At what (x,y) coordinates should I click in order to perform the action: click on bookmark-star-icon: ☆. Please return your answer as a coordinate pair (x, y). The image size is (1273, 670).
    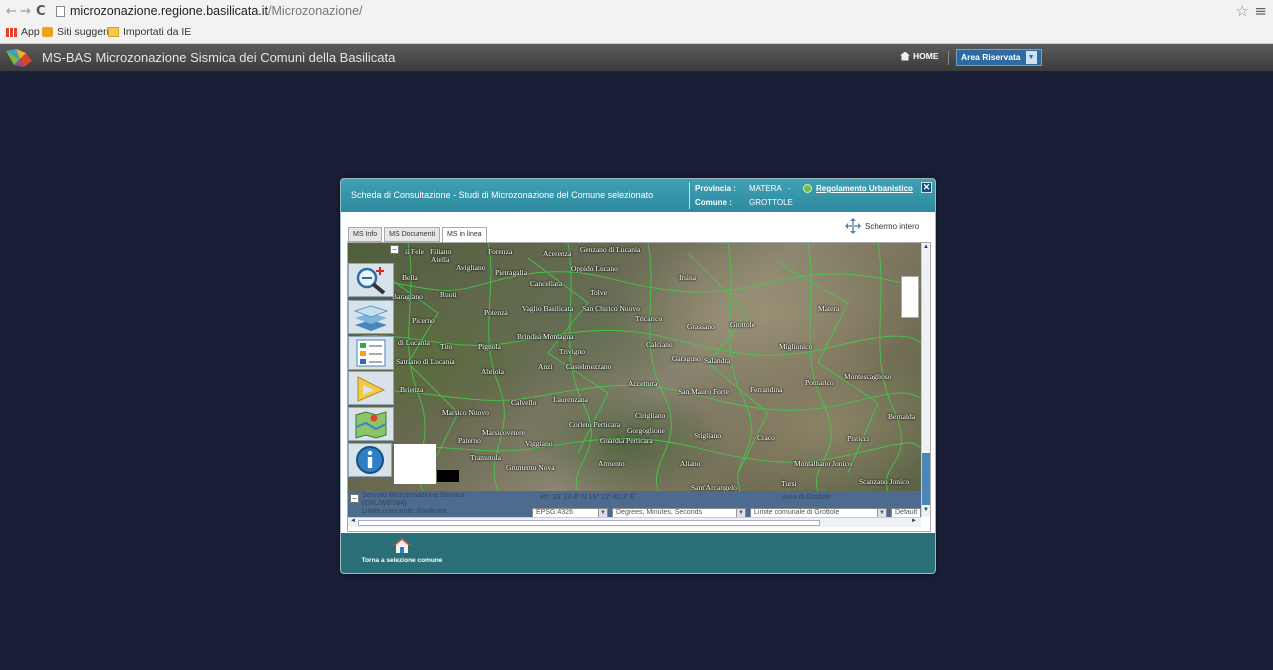
    Looking at the image, I should click on (1242, 11).